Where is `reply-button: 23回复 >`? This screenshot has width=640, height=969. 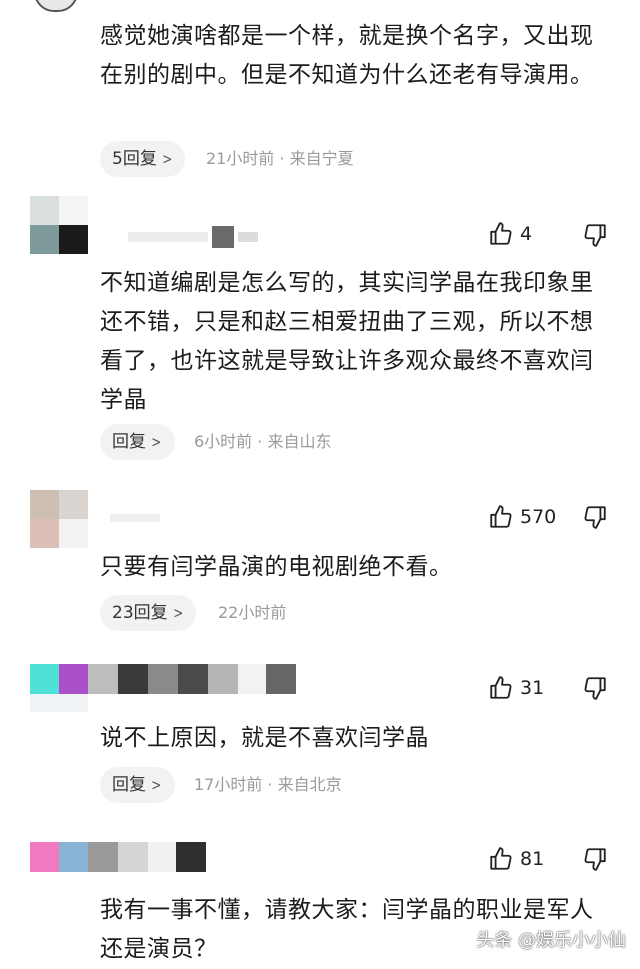
reply-button: 23回复 > is located at coordinates (148, 613).